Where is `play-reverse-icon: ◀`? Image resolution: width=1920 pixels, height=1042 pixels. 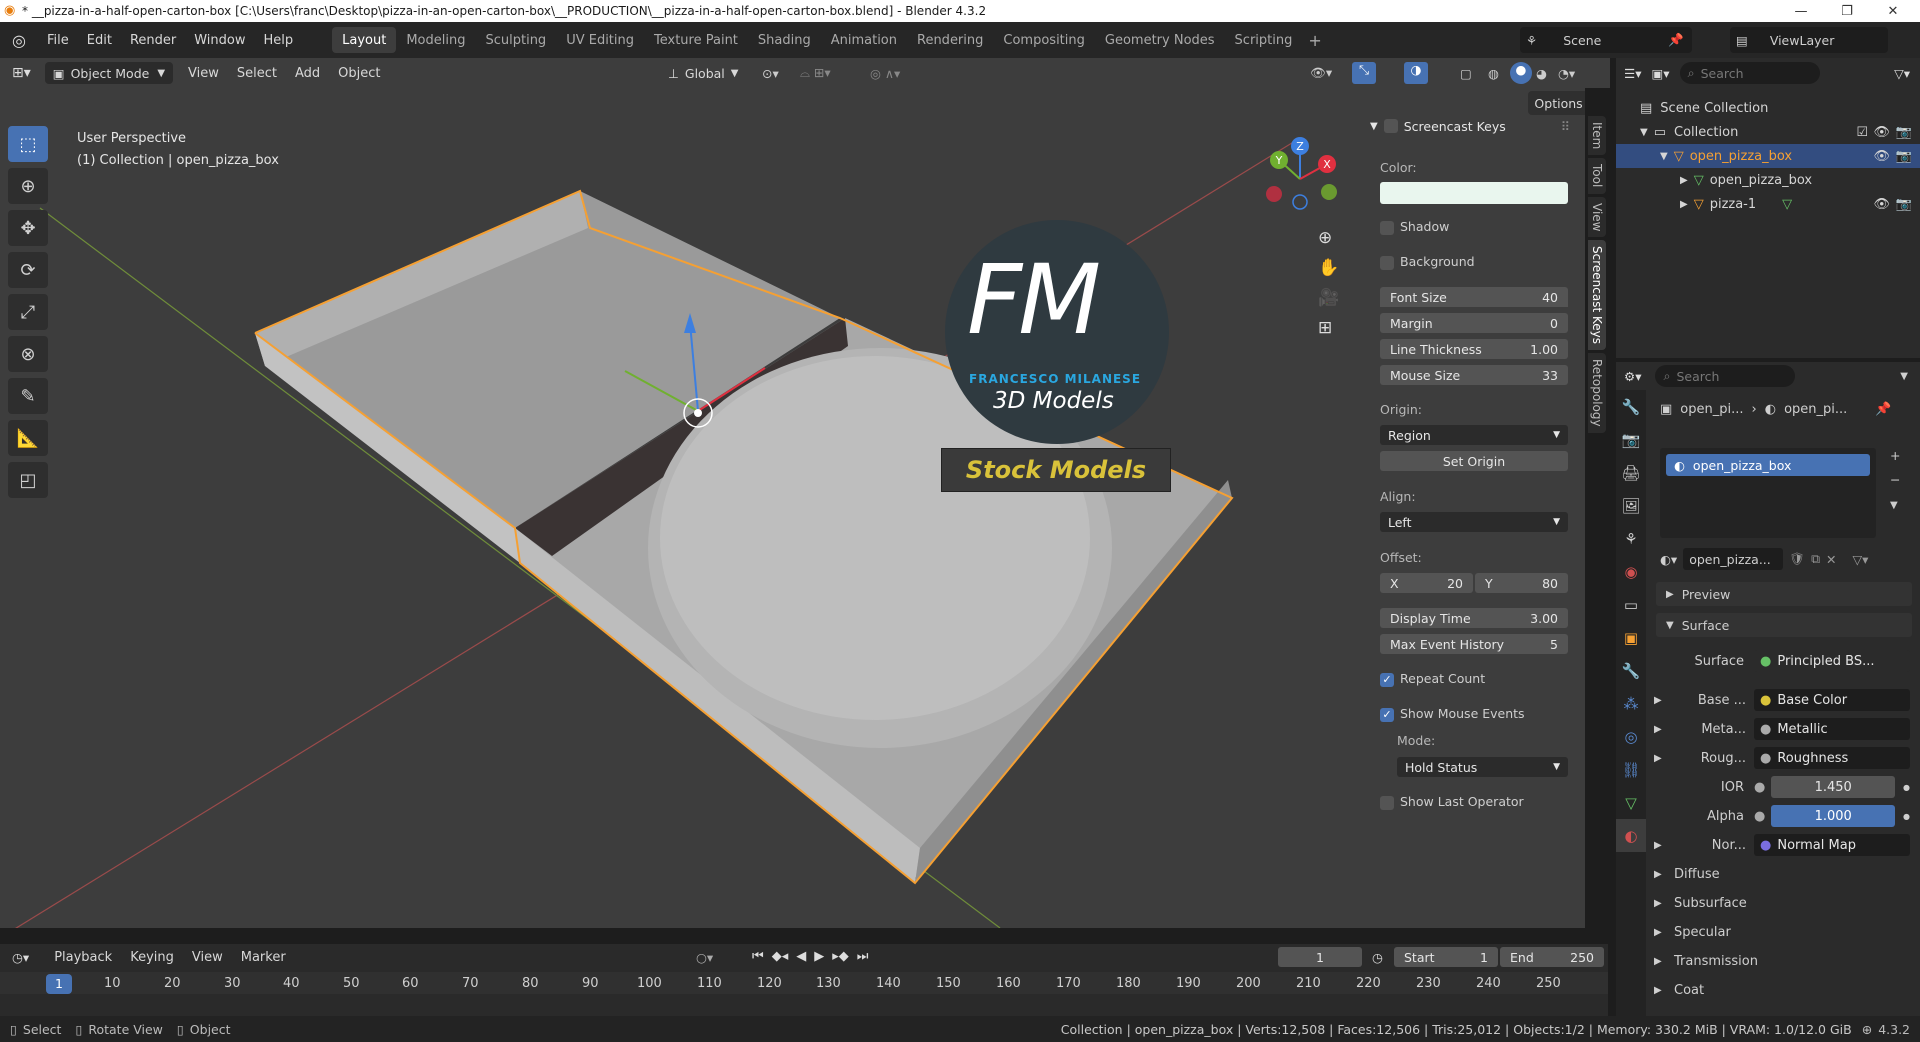
play-reverse-icon: ◀ is located at coordinates (801, 956).